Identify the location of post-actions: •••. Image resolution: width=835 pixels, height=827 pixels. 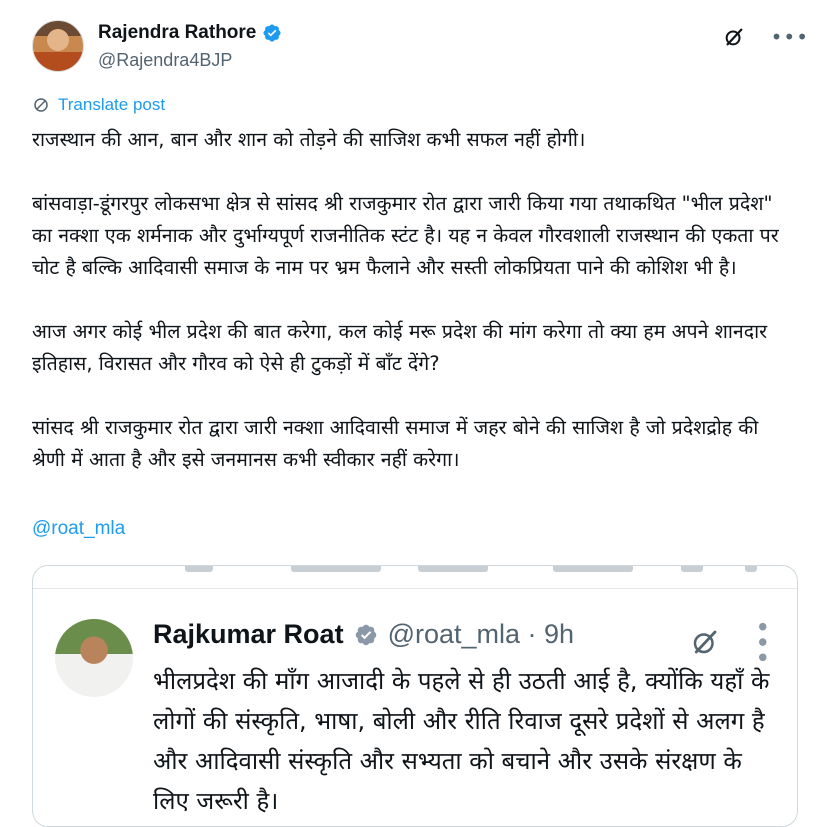
(766, 37).